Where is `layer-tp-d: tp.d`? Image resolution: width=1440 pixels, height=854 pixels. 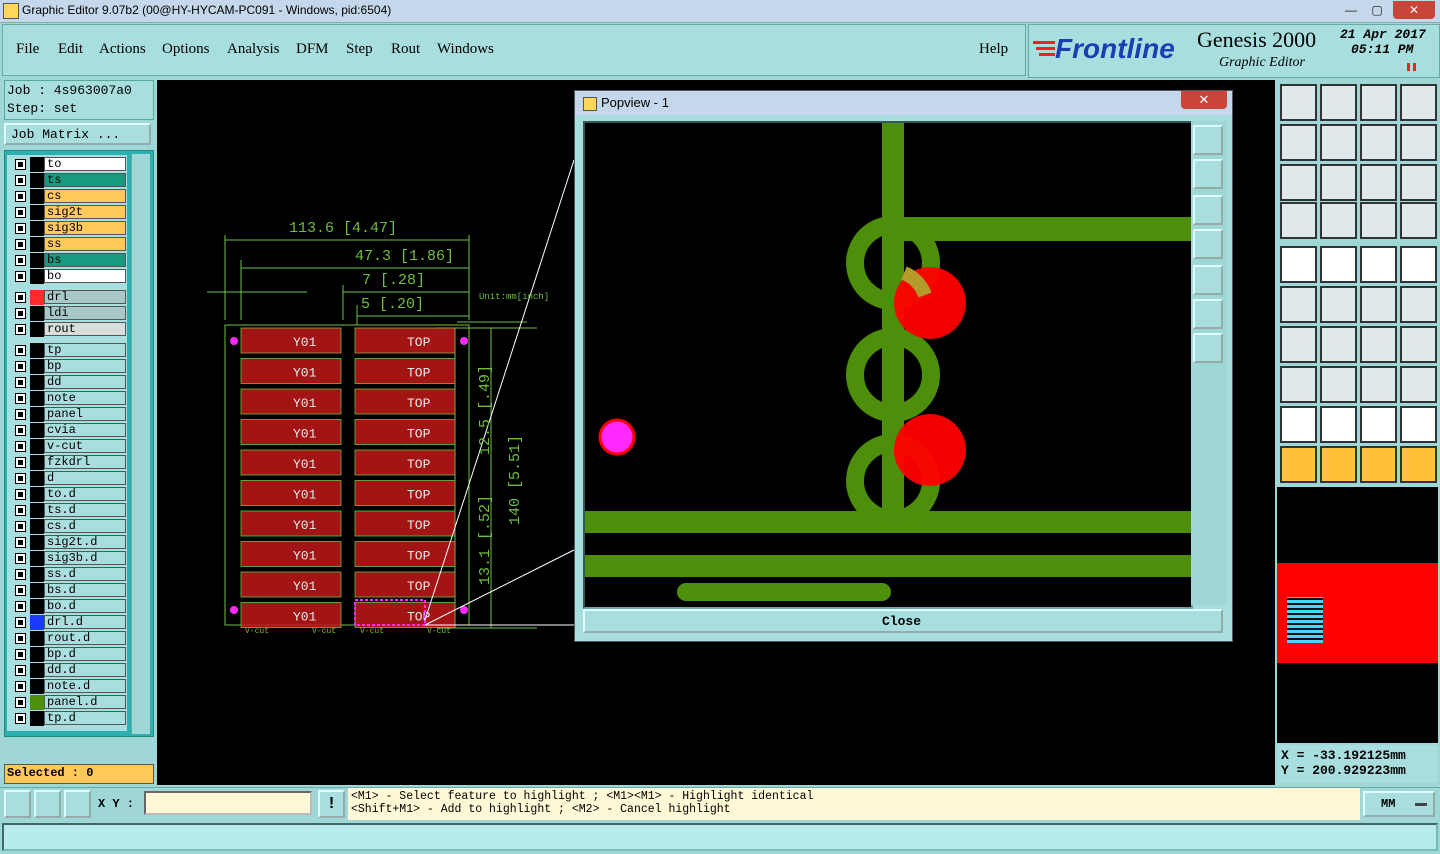 layer-tp-d: tp.d is located at coordinates (68, 718).